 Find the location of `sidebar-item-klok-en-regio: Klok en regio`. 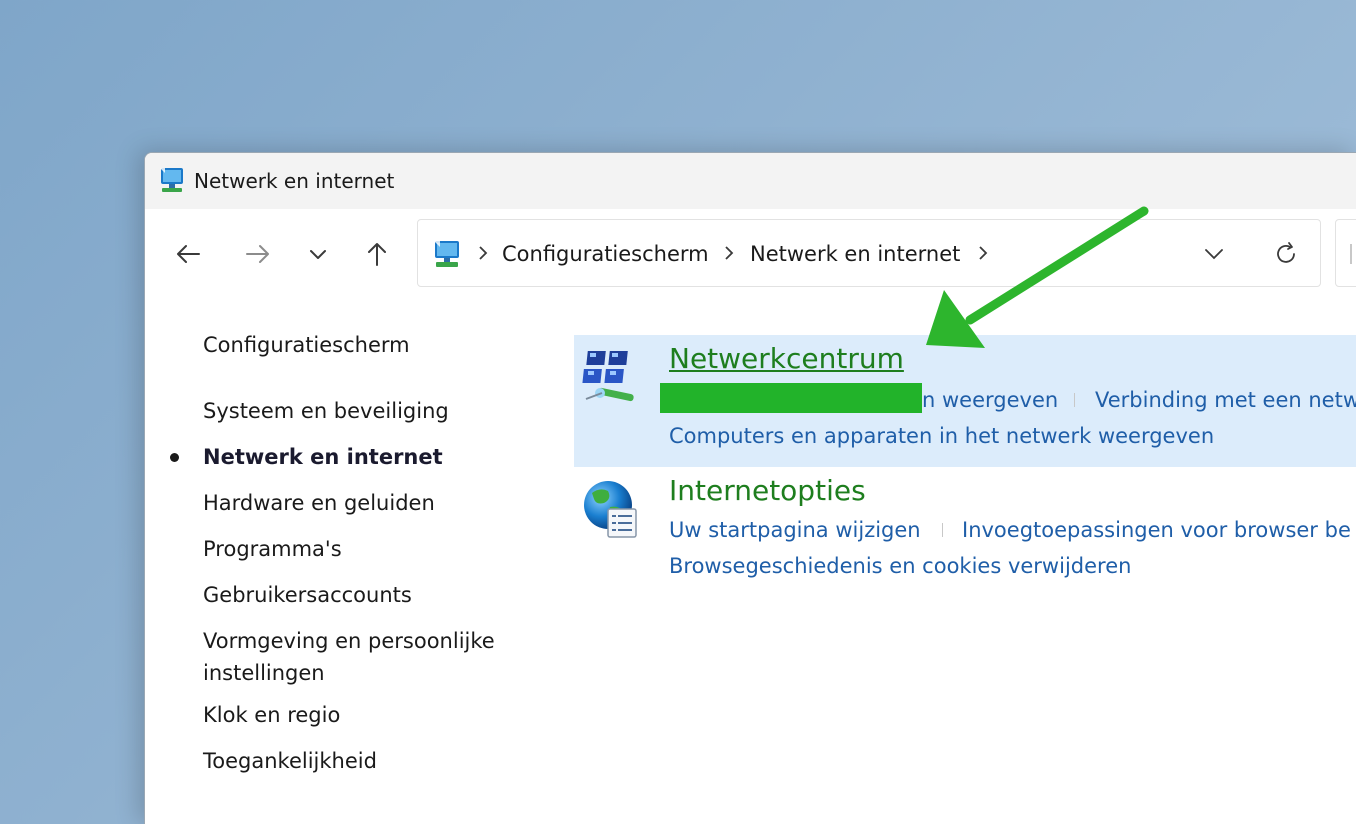

sidebar-item-klok-en-regio: Klok en regio is located at coordinates (271, 715).